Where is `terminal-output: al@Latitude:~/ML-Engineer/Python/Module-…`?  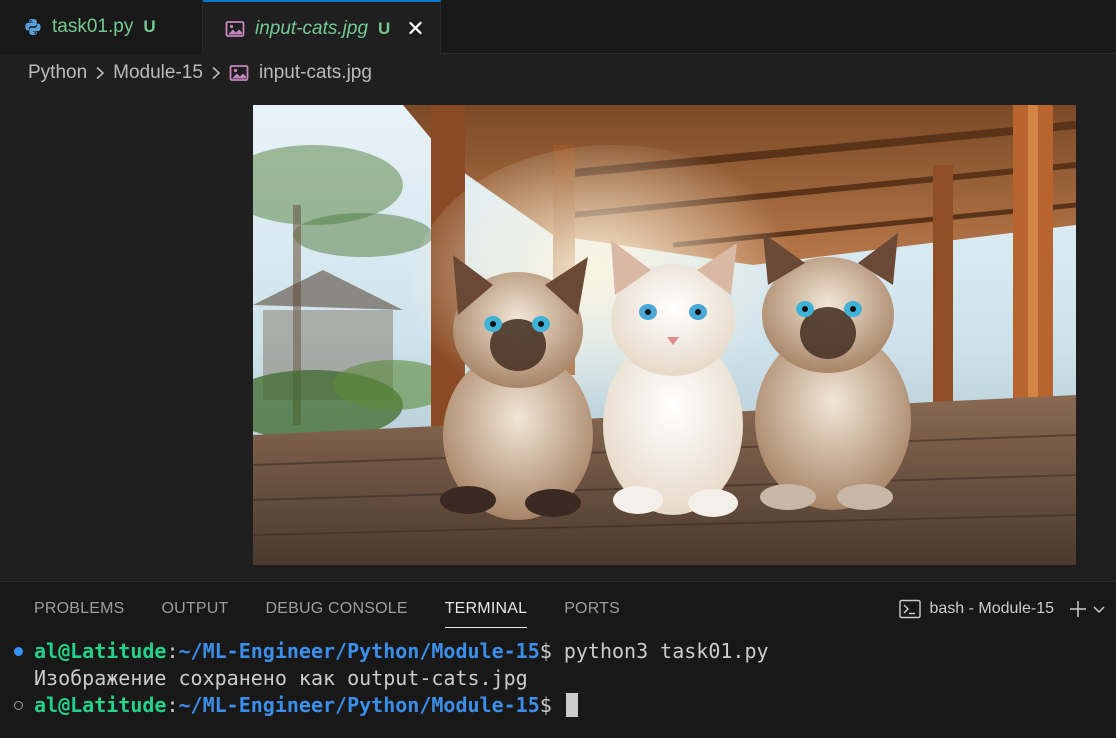
terminal-output: al@Latitude:~/ML-Engineer/Python/Module-… is located at coordinates (558, 678).